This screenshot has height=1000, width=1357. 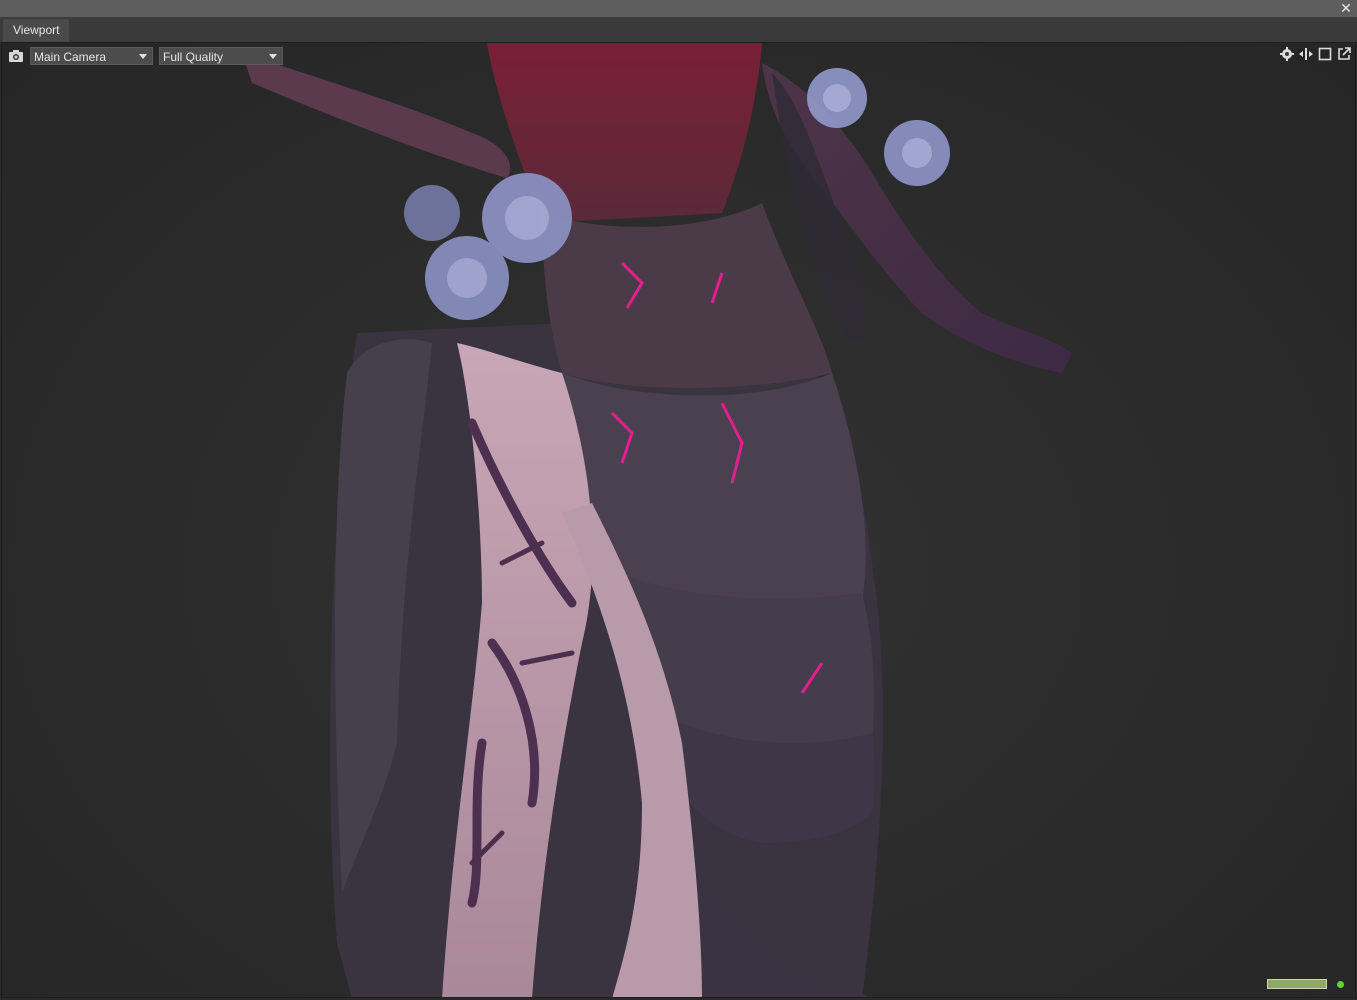 What do you see at coordinates (36, 30) in the screenshot?
I see `tab-viewport: Viewport` at bounding box center [36, 30].